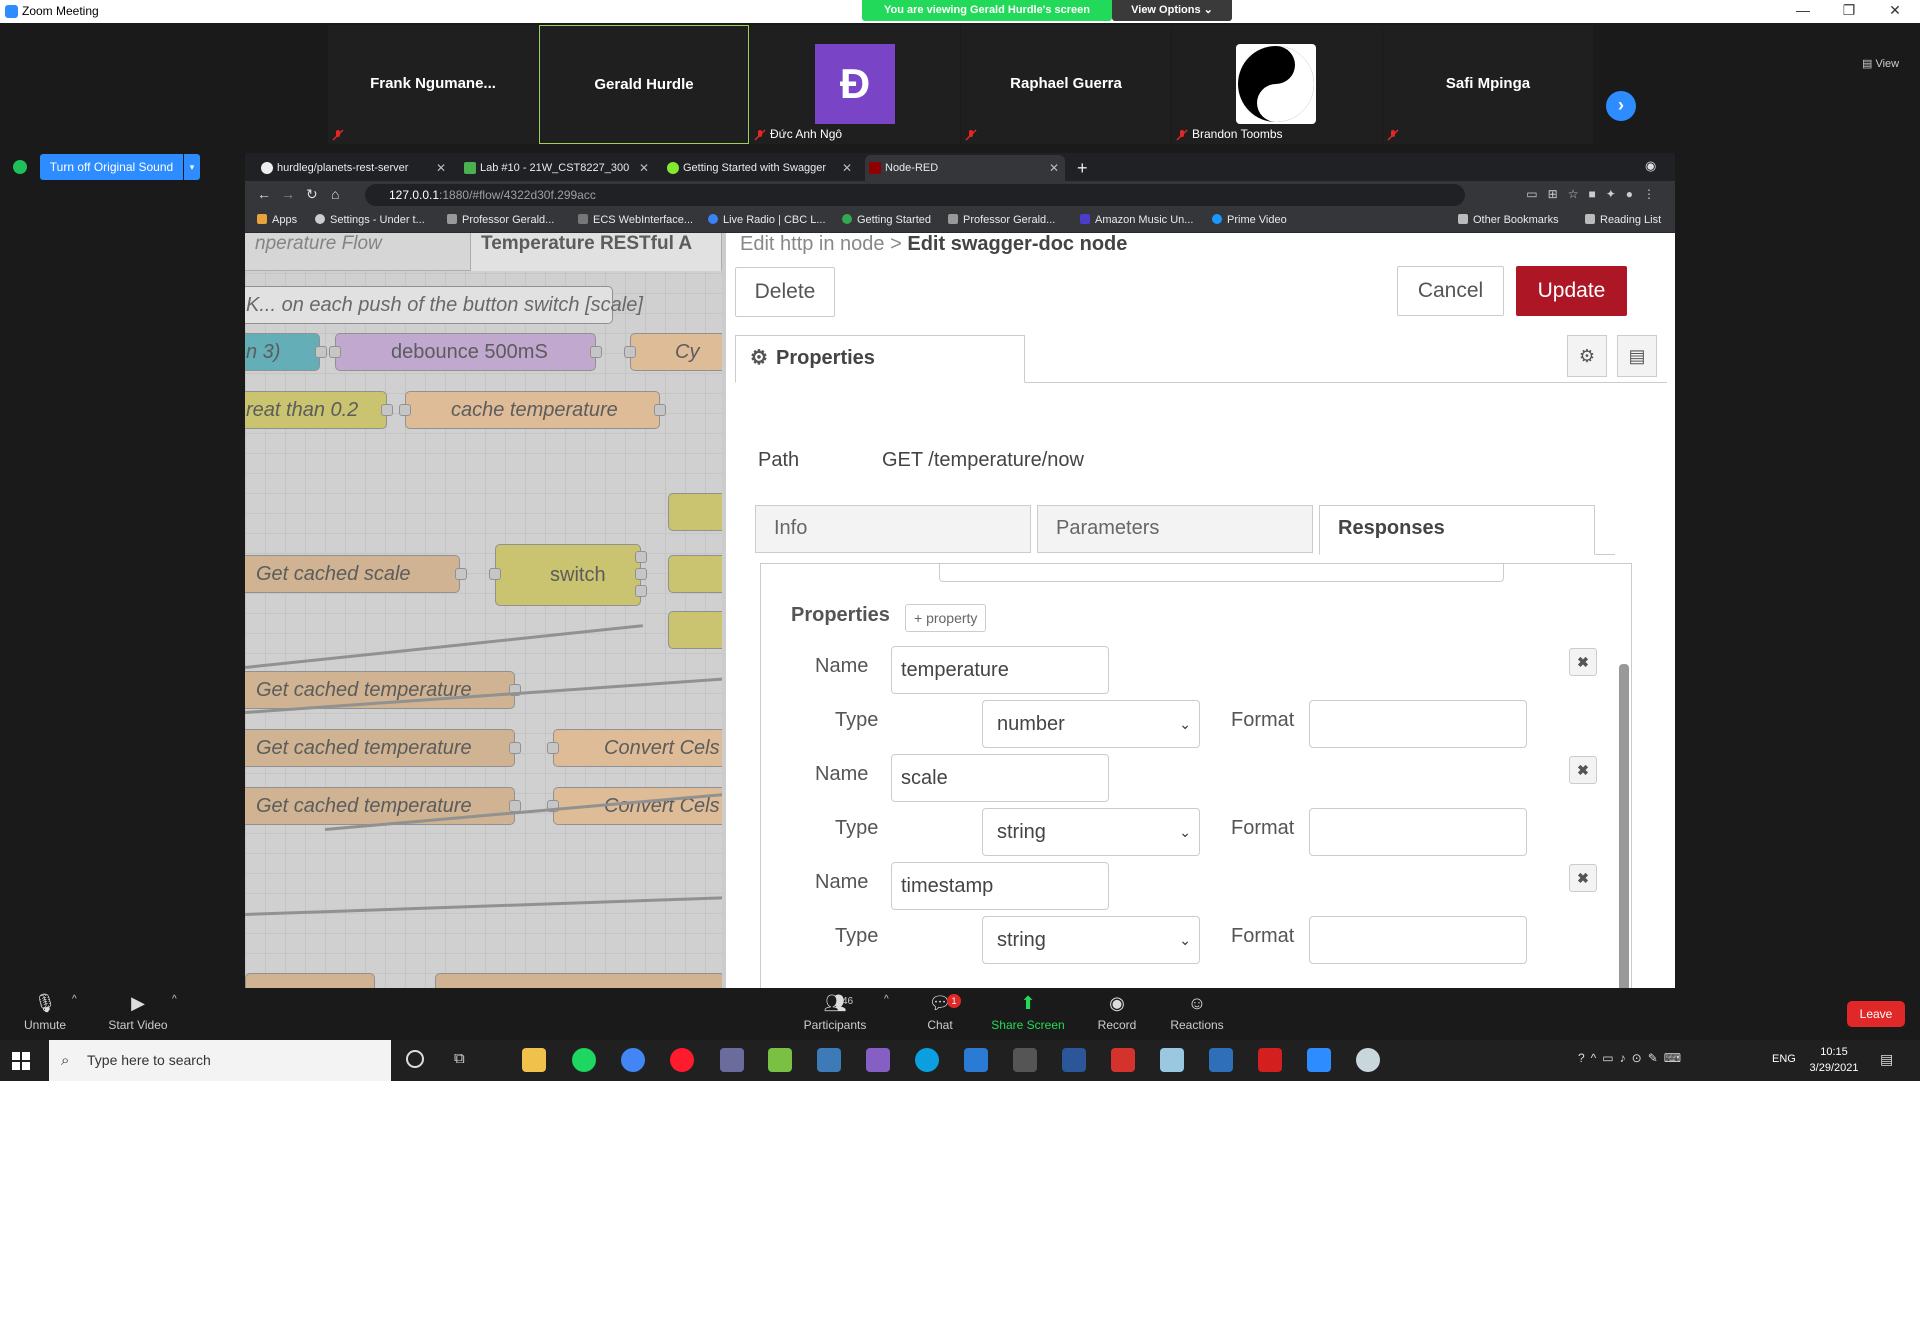 The image size is (1920, 1344). I want to click on reading-list: Reading List, so click(1623, 220).